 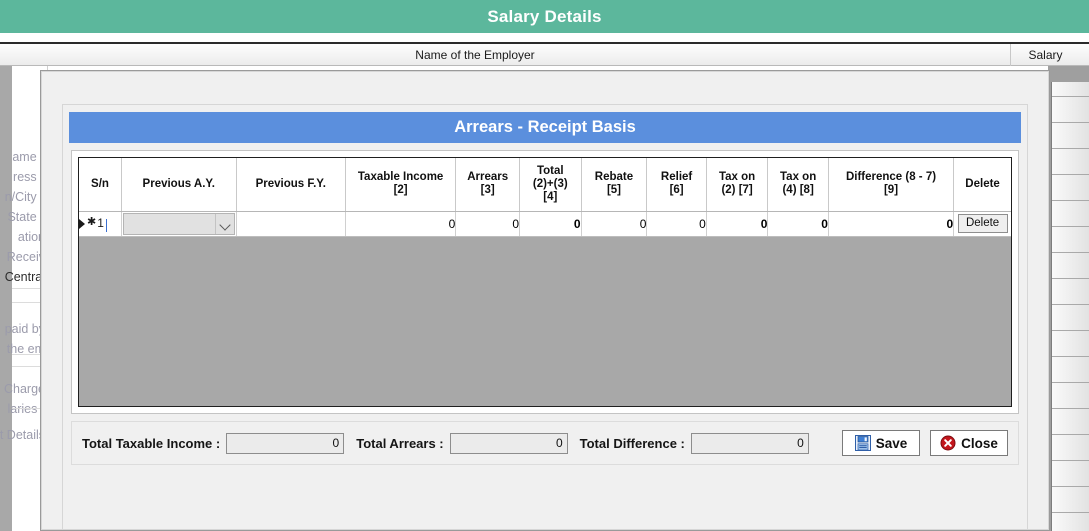 I want to click on cell-arrears: 0, so click(x=487, y=224).